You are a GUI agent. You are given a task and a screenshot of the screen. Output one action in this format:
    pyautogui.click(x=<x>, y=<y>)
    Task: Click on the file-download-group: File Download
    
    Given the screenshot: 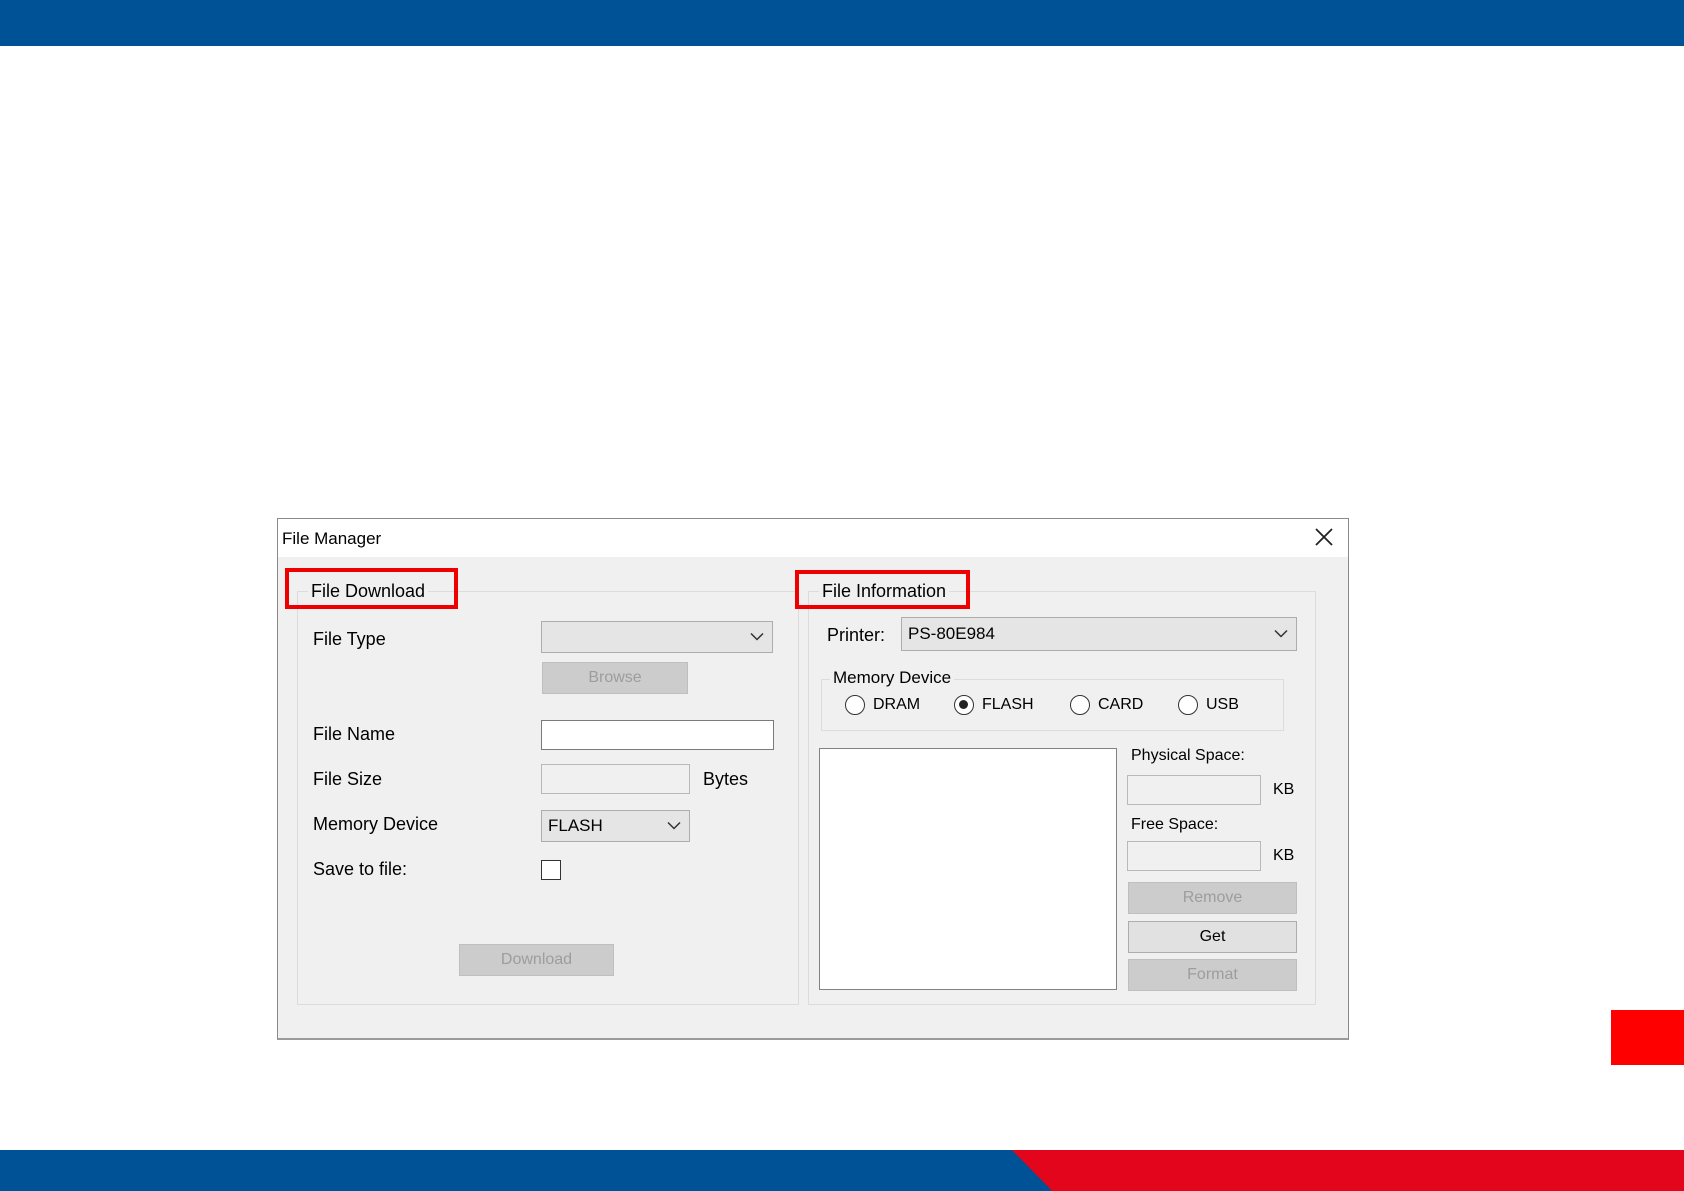 What is the action you would take?
    pyautogui.click(x=548, y=793)
    